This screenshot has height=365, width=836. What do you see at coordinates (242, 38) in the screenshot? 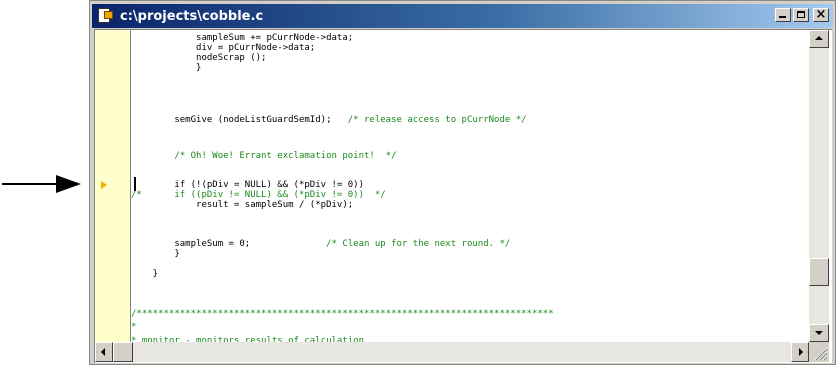
I see `code-line: sampleSum += pCurrNode->data;` at bounding box center [242, 38].